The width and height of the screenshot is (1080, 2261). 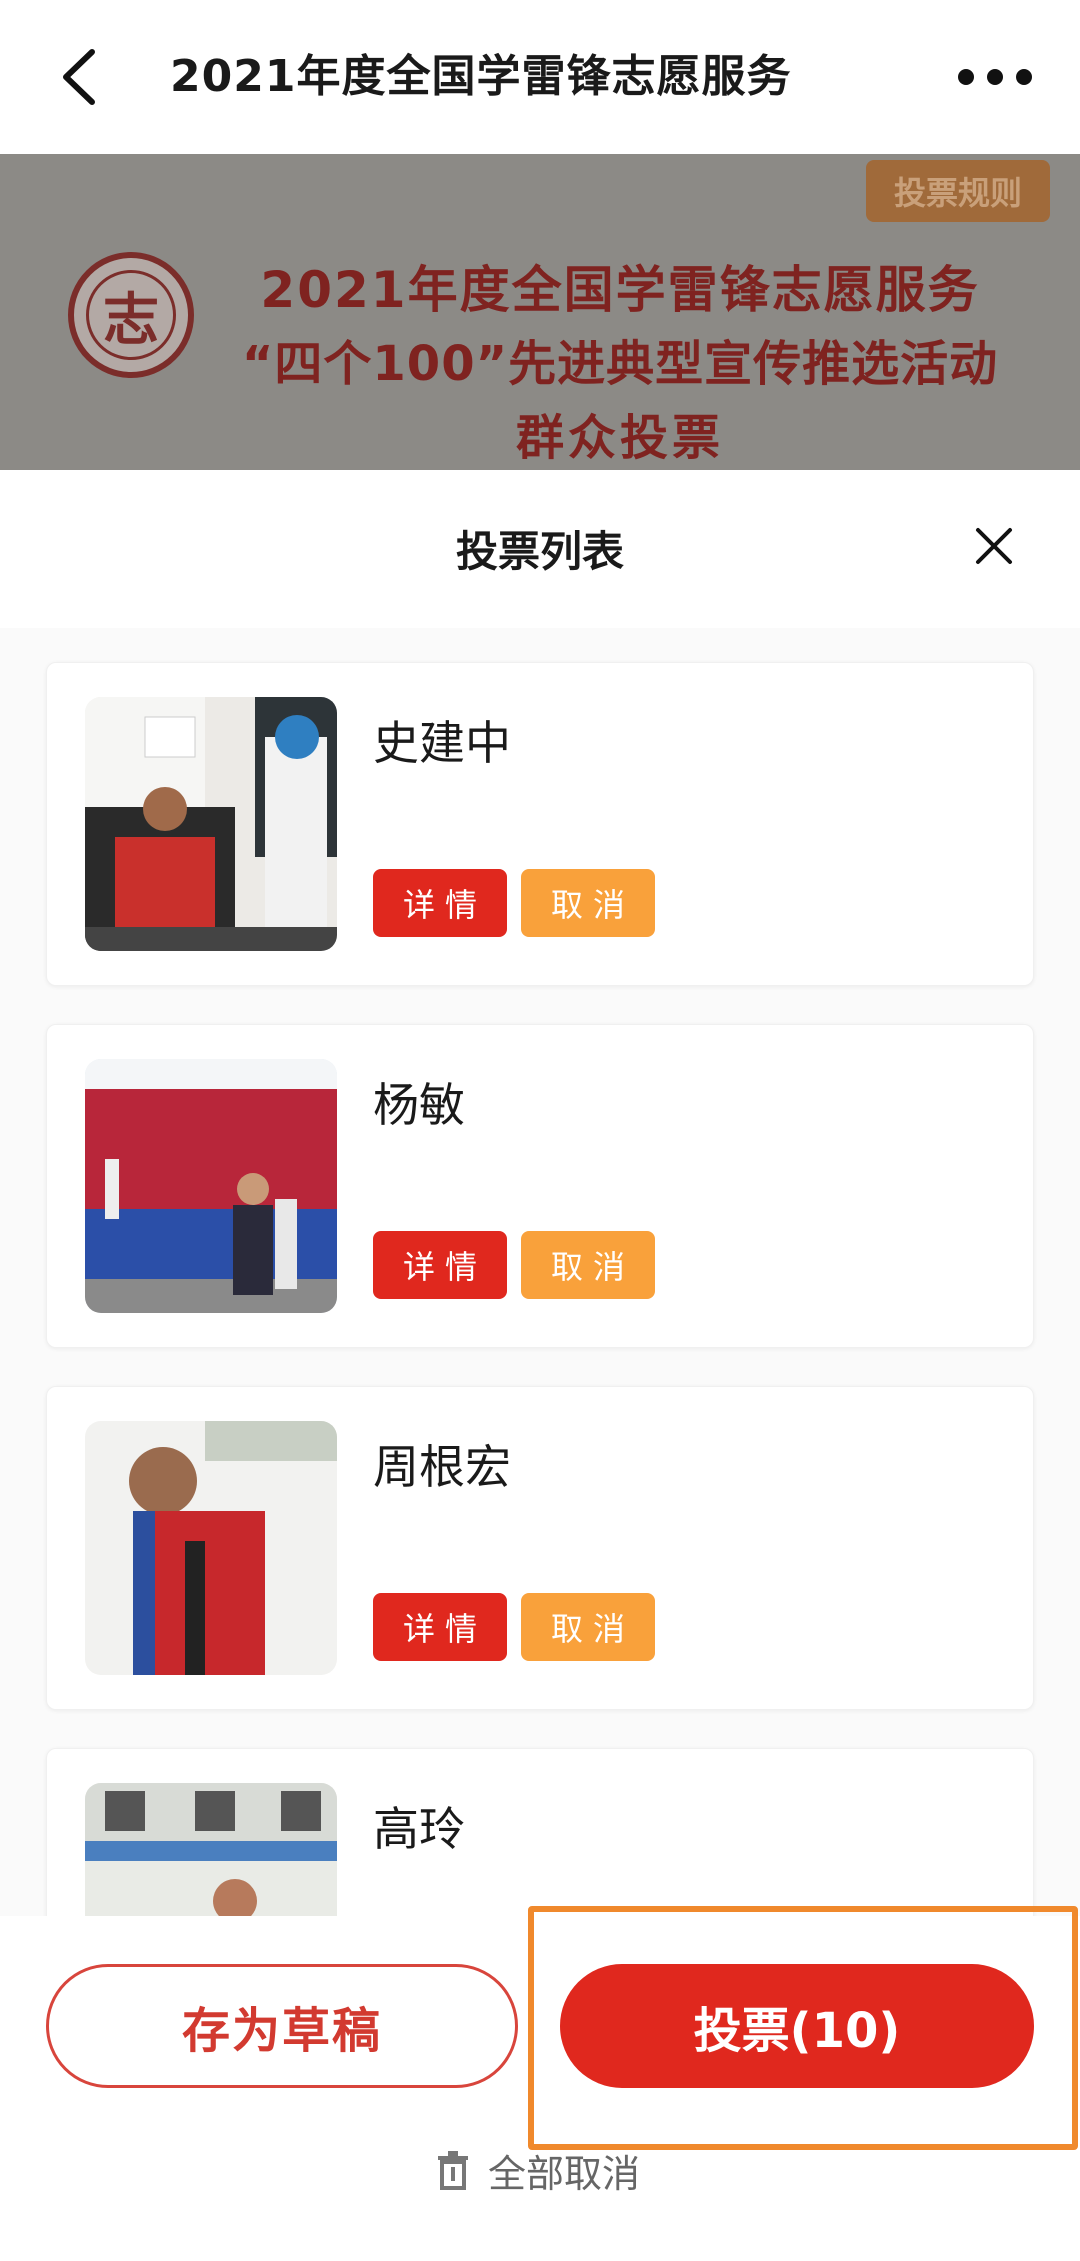 What do you see at coordinates (419, 1105) in the screenshot?
I see `candidate-name: 杨敏` at bounding box center [419, 1105].